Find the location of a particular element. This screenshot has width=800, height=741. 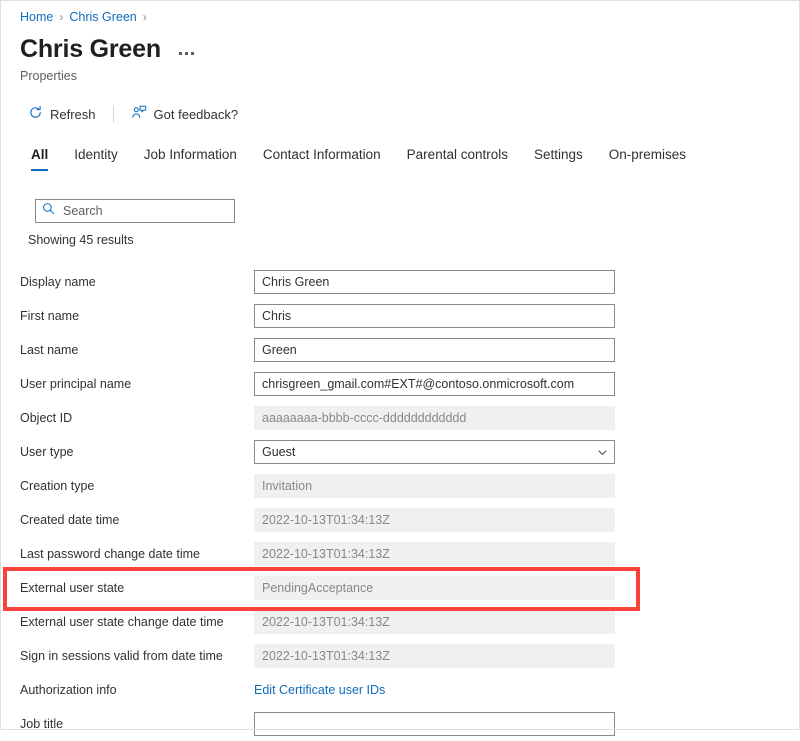

property-label-user-principal-name: User principal name is located at coordinates (76, 384).